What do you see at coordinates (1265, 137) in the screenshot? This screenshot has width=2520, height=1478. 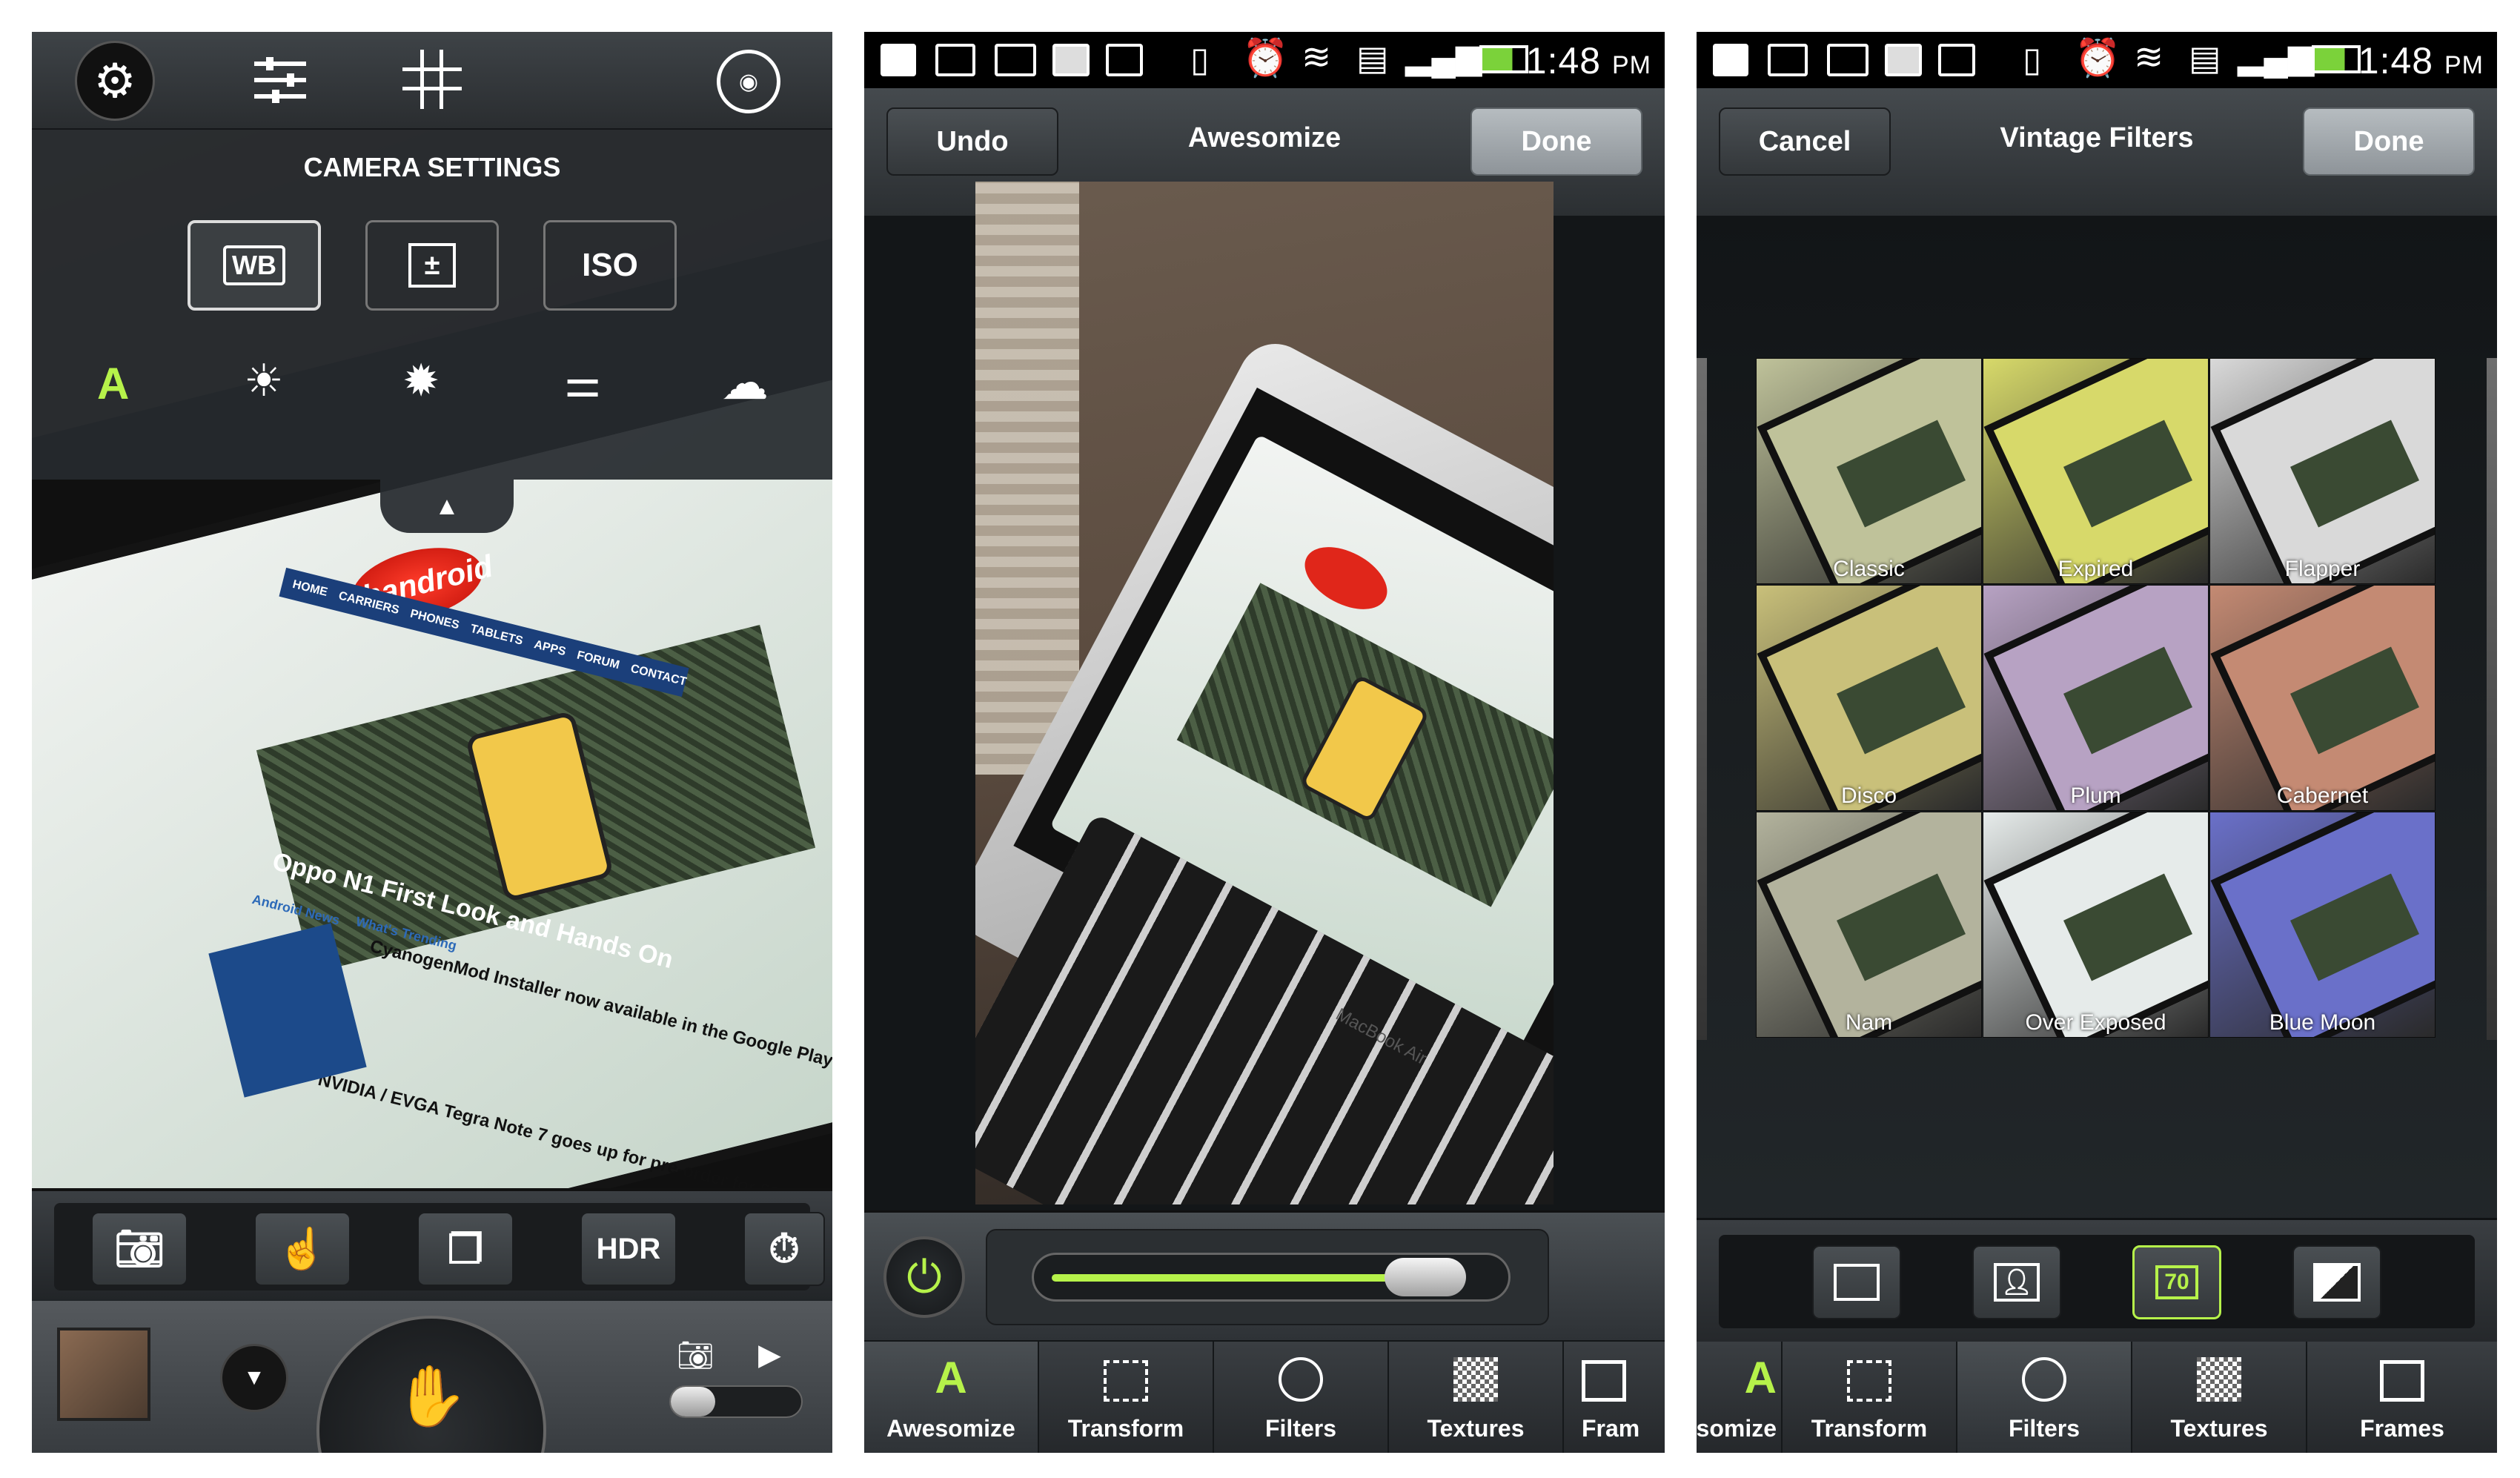 I see `awesomize-title: Awesomize` at bounding box center [1265, 137].